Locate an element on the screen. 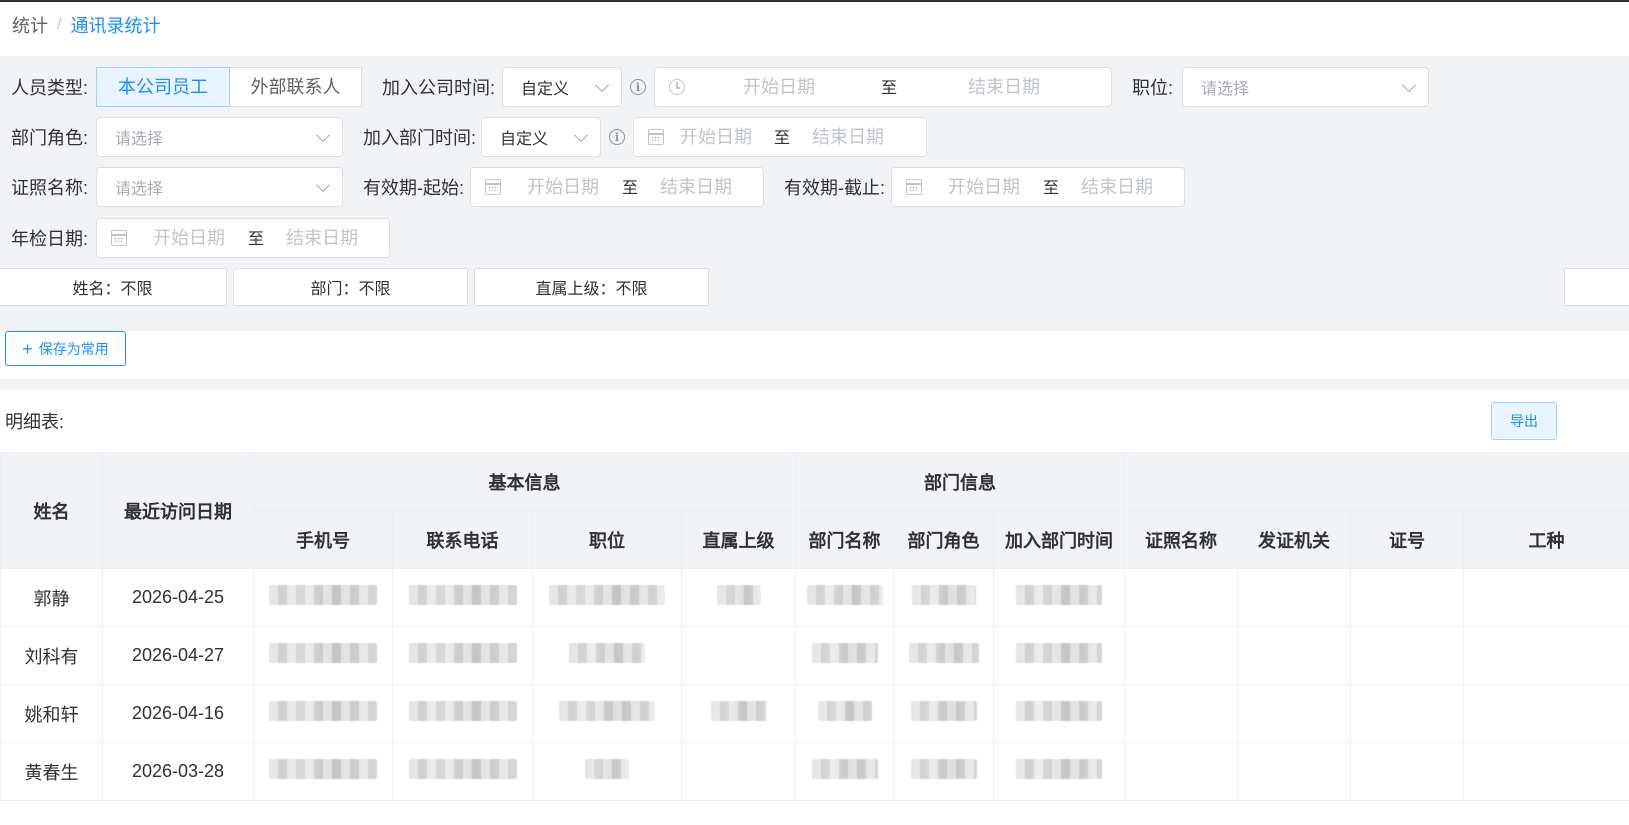 This screenshot has width=1629, height=825. license-name-label: 证照名称: is located at coordinates (50, 188).